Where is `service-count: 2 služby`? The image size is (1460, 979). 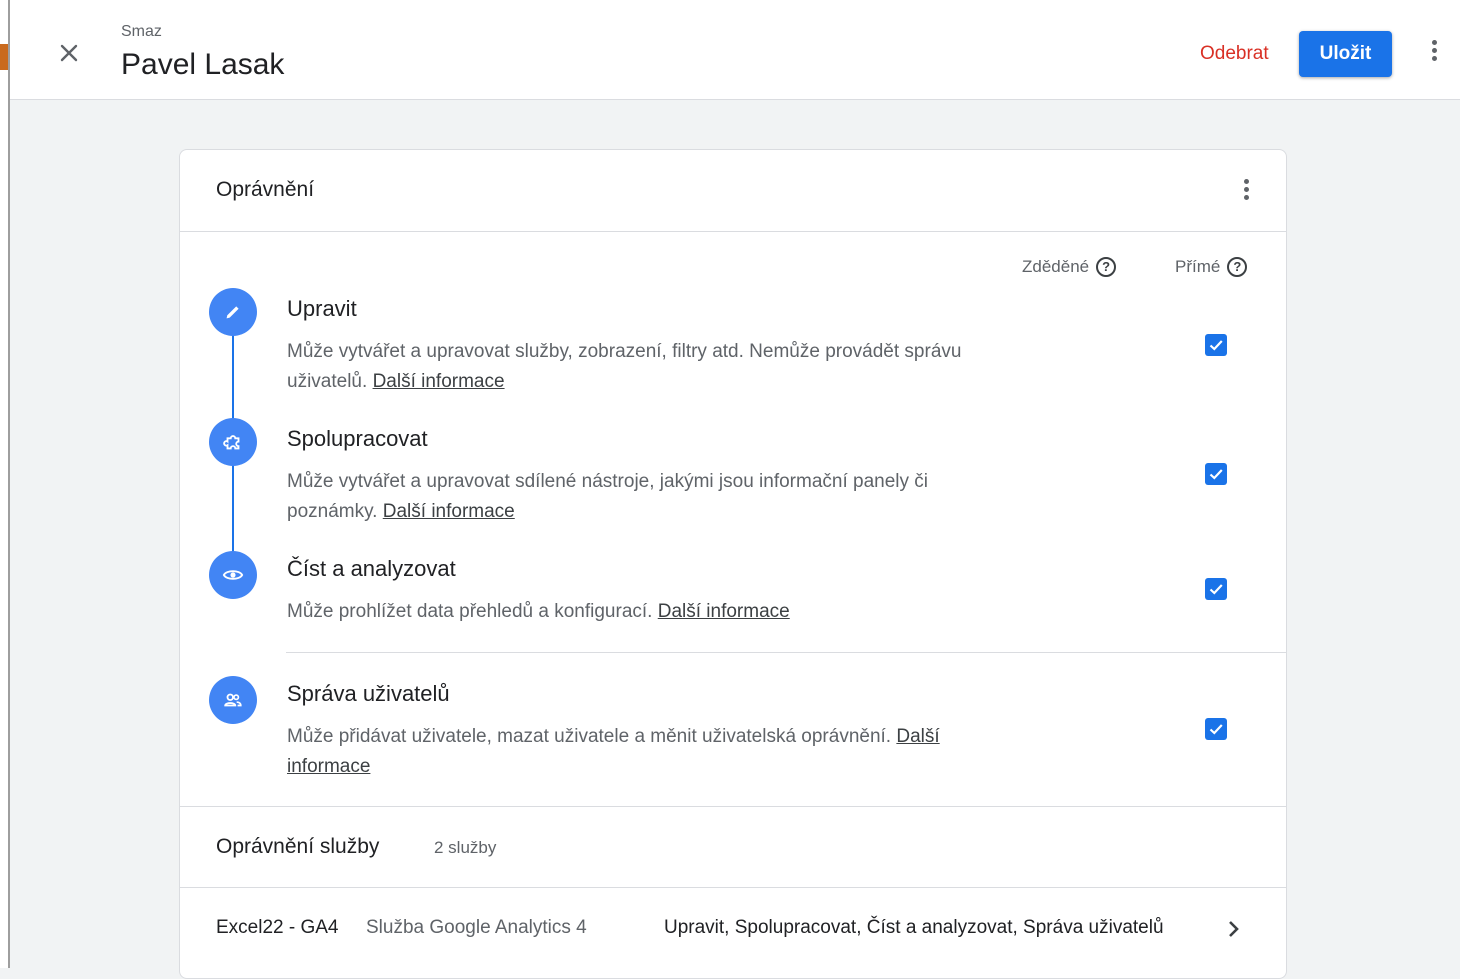 service-count: 2 služby is located at coordinates (465, 847).